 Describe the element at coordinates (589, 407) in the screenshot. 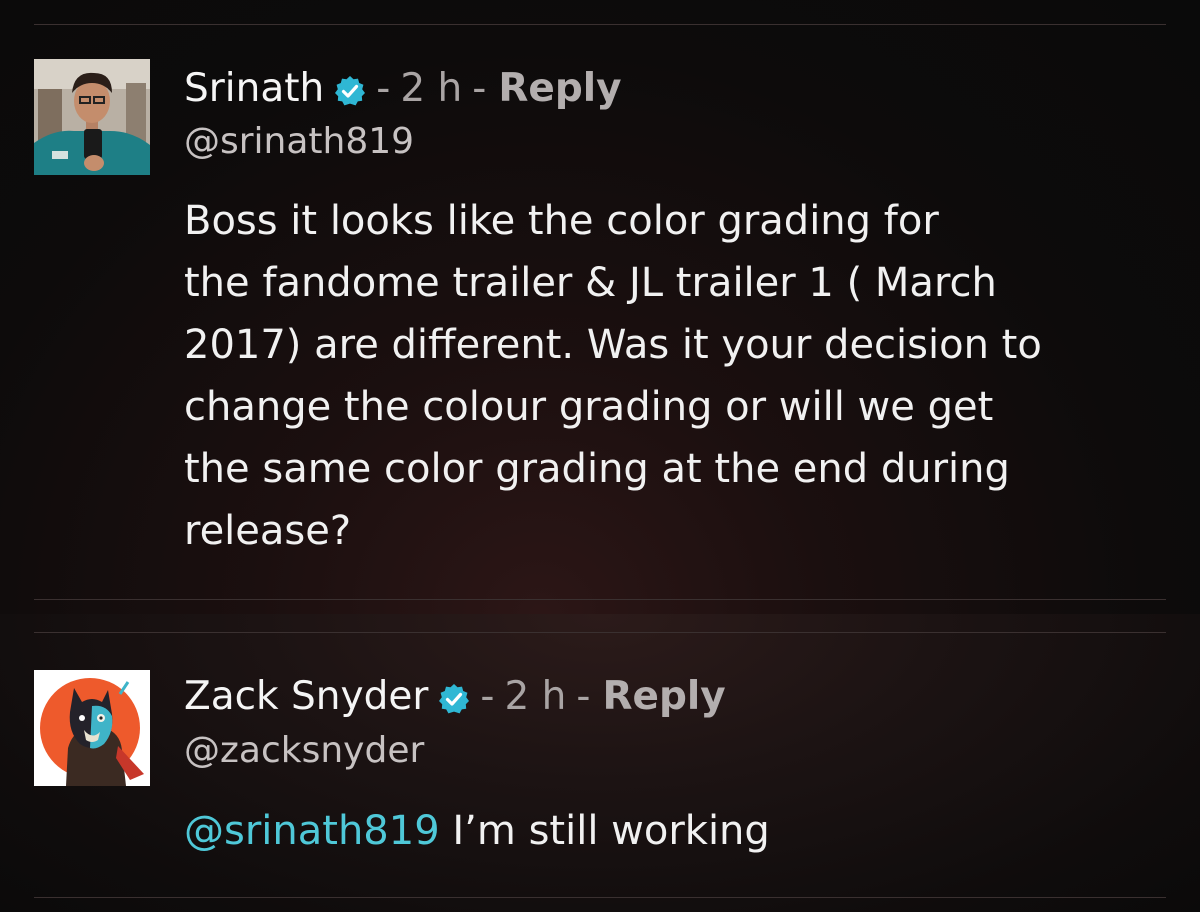

I see `comment-body-line: change the colour grading or will we get` at that location.